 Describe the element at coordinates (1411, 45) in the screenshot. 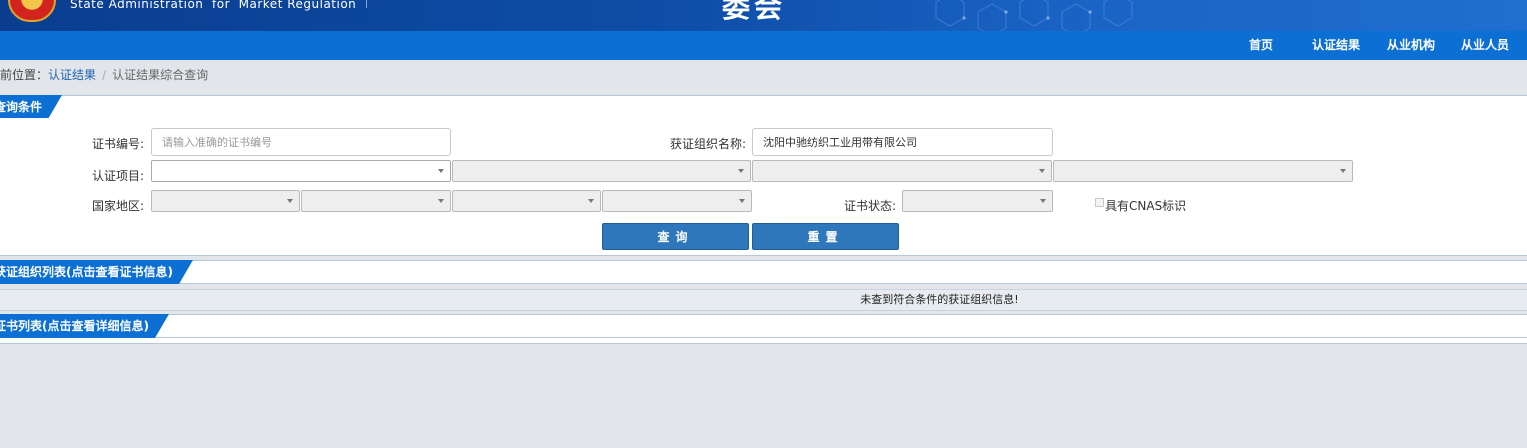

I see `nav-item-institutions: 从业机构` at that location.